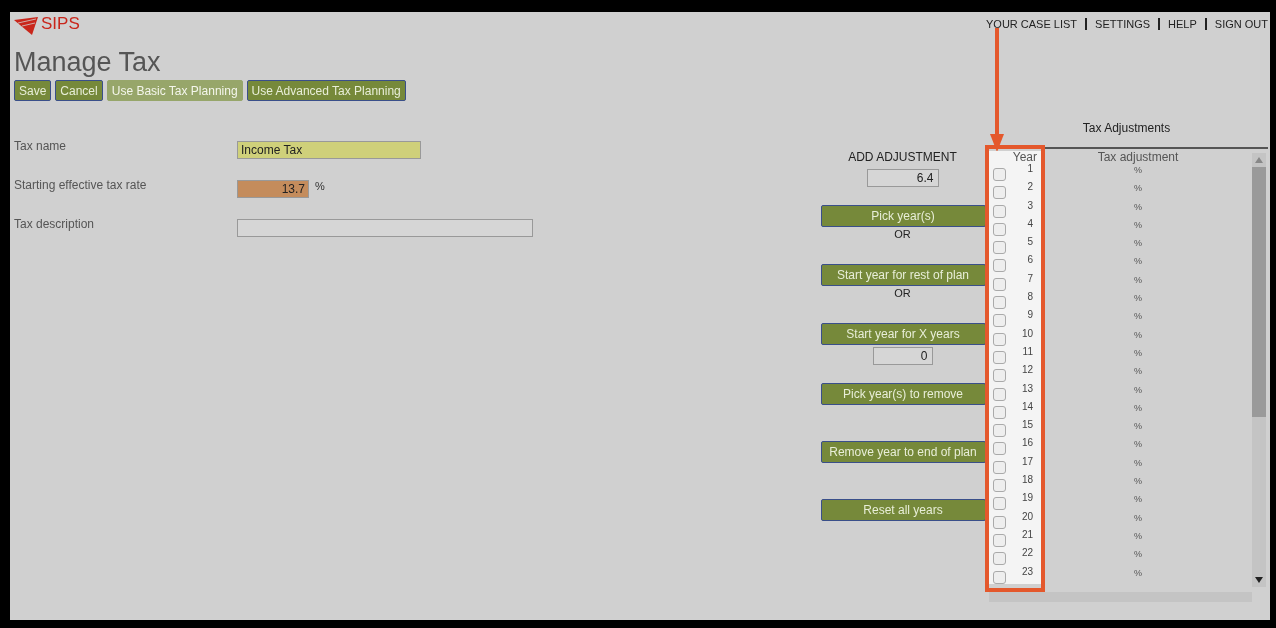 Image resolution: width=1276 pixels, height=628 pixels. Describe the element at coordinates (1030, 224) in the screenshot. I see `year-cell-text: 4` at that location.